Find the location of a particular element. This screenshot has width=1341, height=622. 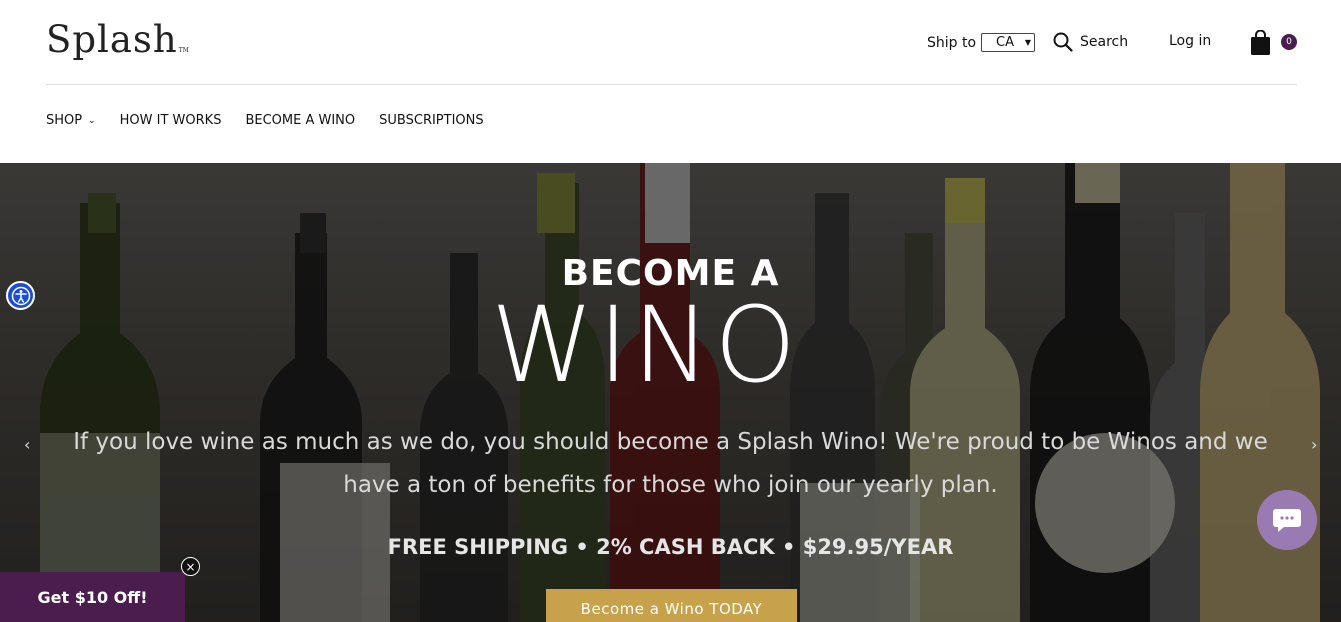

accessibility-button is located at coordinates (20, 295).